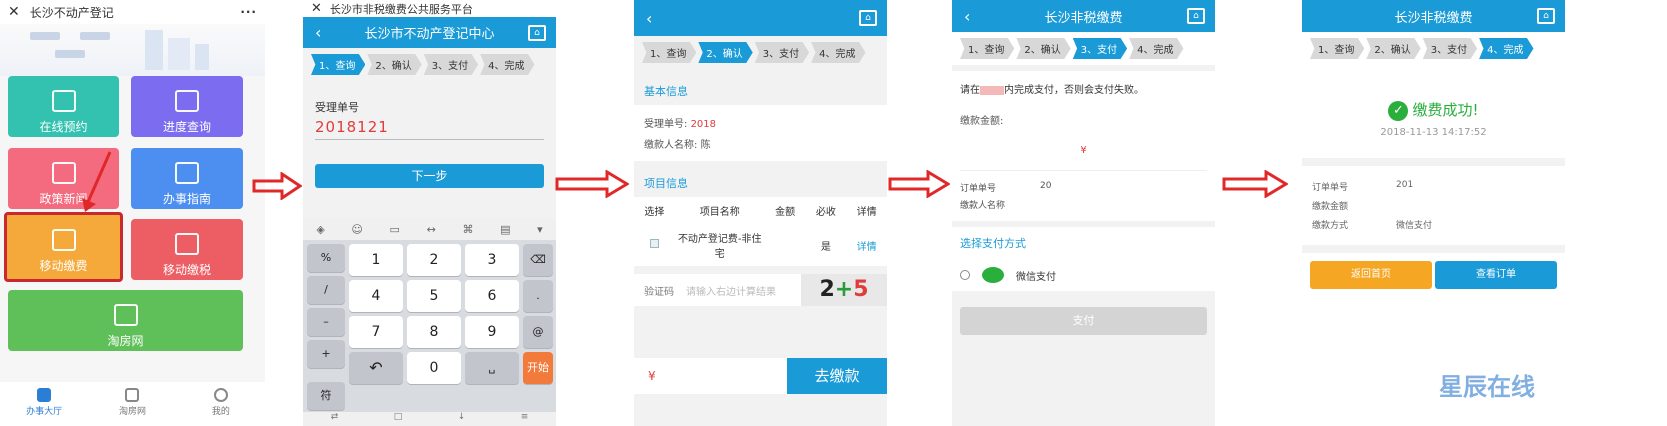 This screenshot has height=426, width=1667. What do you see at coordinates (492, 368) in the screenshot?
I see `key-space: ␣` at bounding box center [492, 368].